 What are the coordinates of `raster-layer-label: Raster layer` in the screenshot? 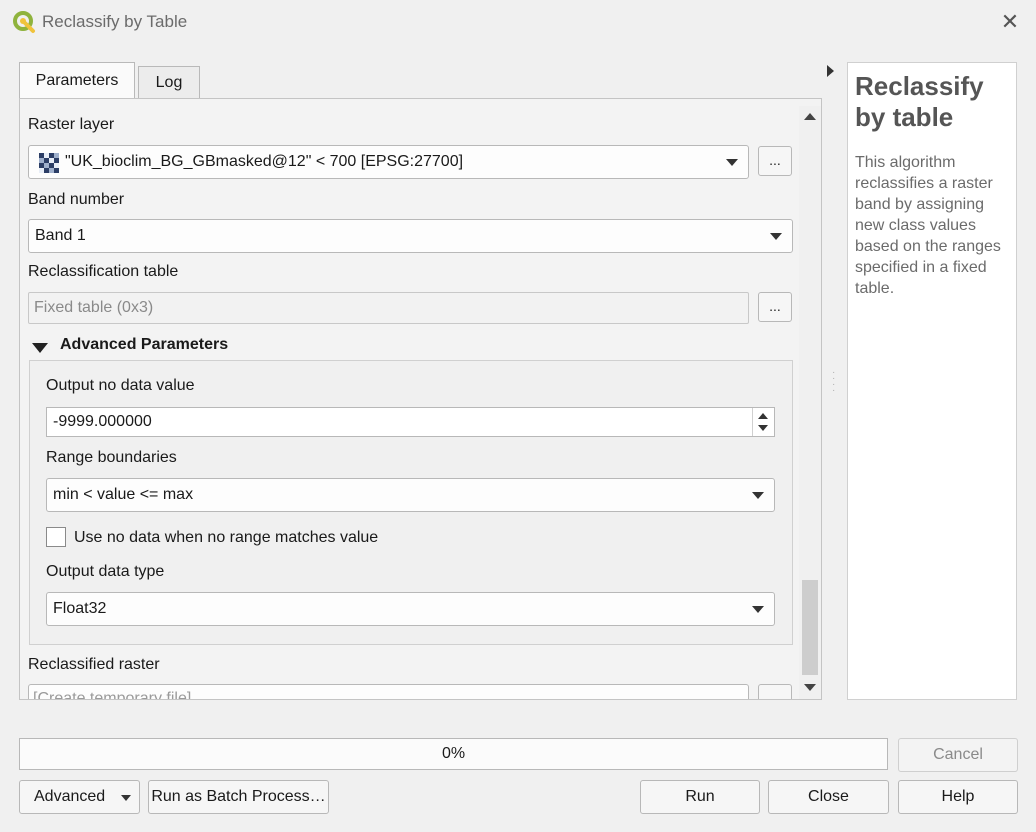 It's located at (71, 124).